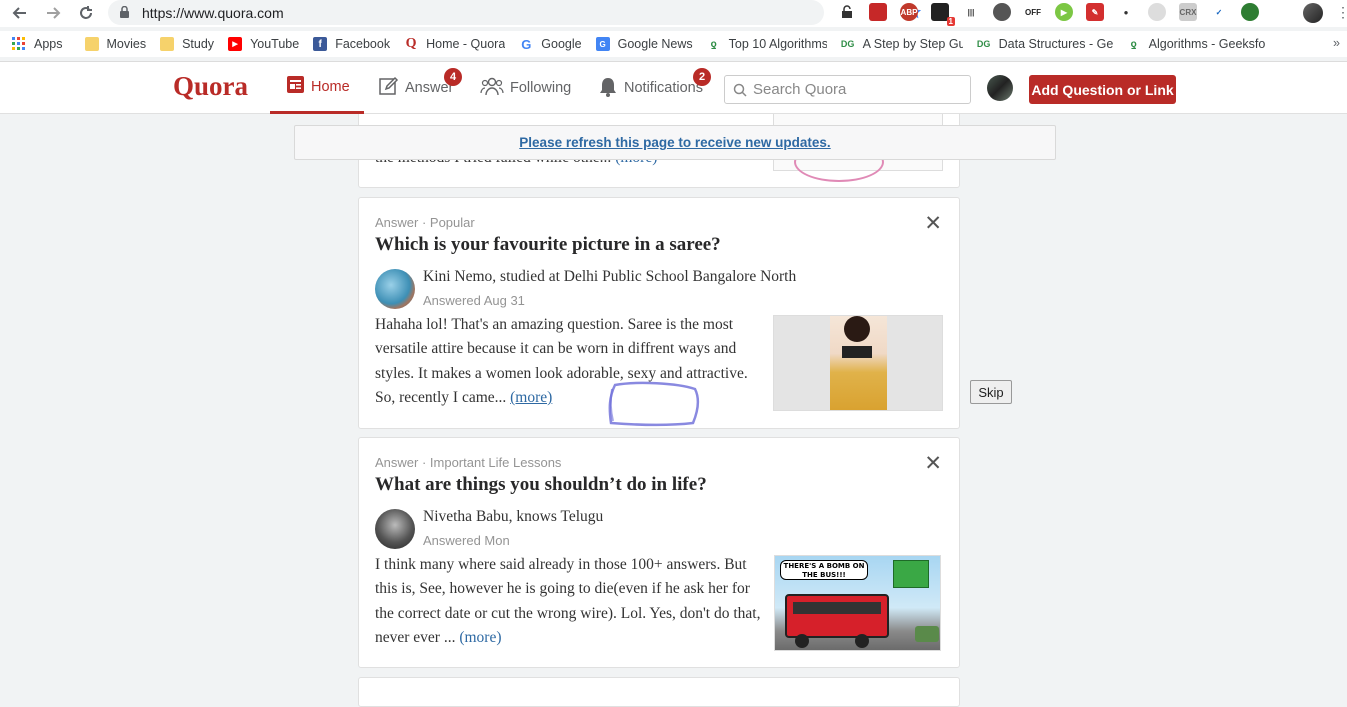 The height and width of the screenshot is (707, 1347). Describe the element at coordinates (416, 88) in the screenshot. I see `nav-answer: Answer` at that location.